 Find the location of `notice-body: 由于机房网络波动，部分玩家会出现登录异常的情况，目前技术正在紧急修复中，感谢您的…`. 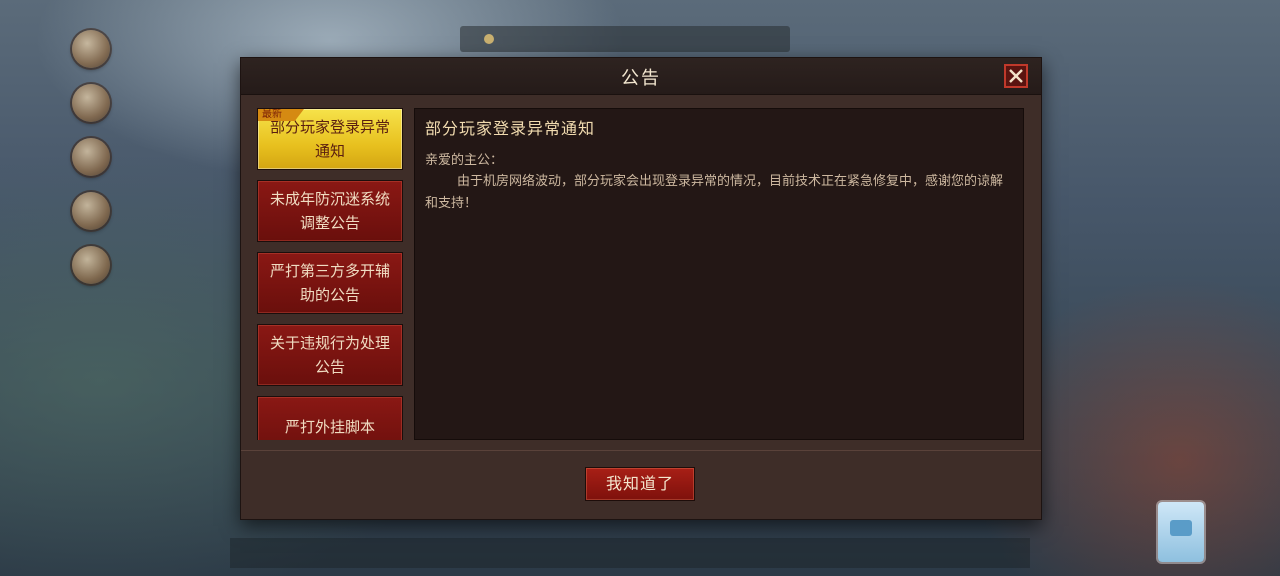

notice-body: 由于机房网络波动，部分玩家会出现登录异常的情况，目前技术正在紧急修复中，感谢您的… is located at coordinates (714, 192).